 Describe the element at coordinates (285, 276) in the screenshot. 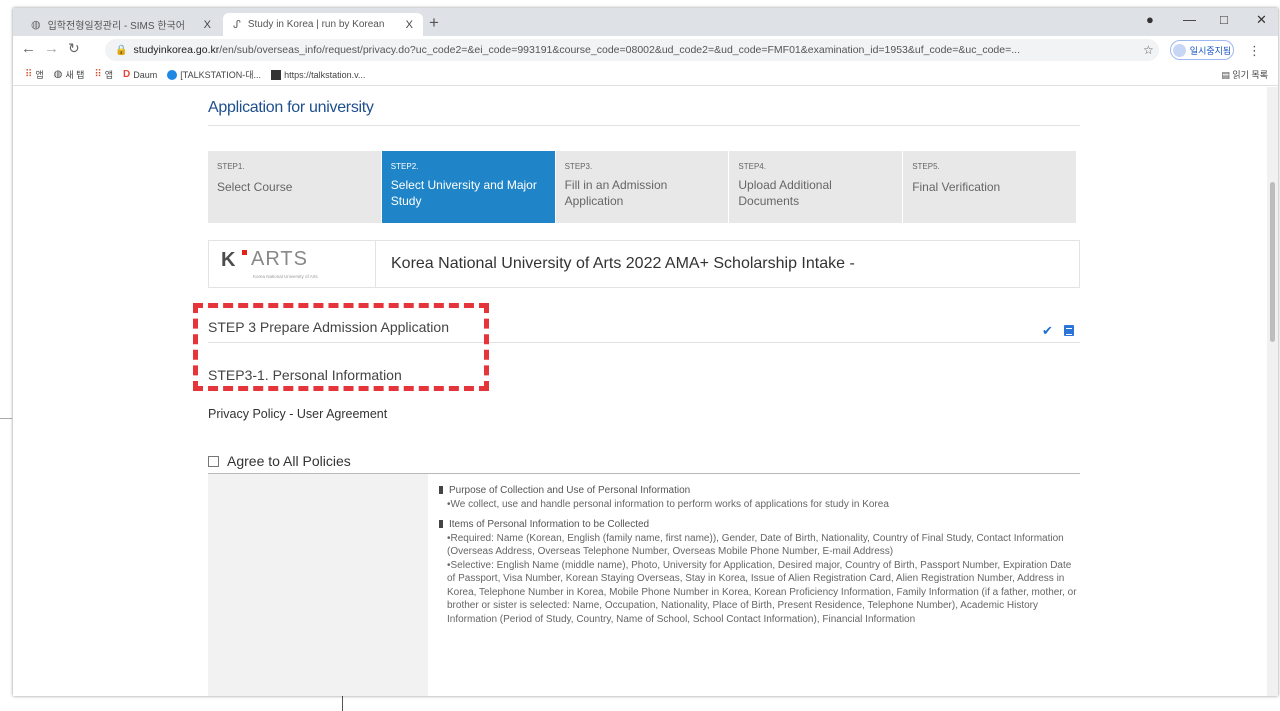

I see `logo-subtitle: Korea National University of Arts` at that location.